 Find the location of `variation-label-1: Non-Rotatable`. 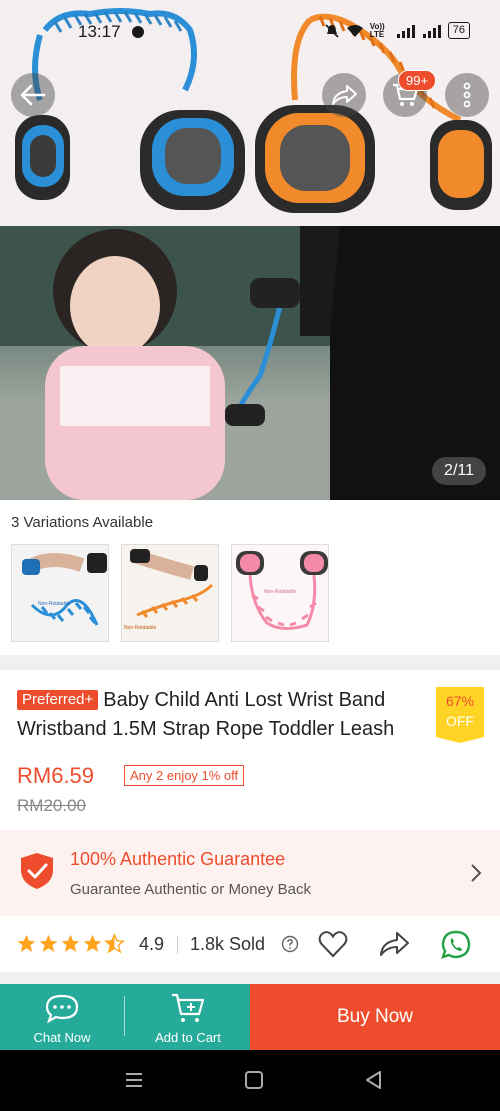

variation-label-1: Non-Rotatable is located at coordinates (54, 604).